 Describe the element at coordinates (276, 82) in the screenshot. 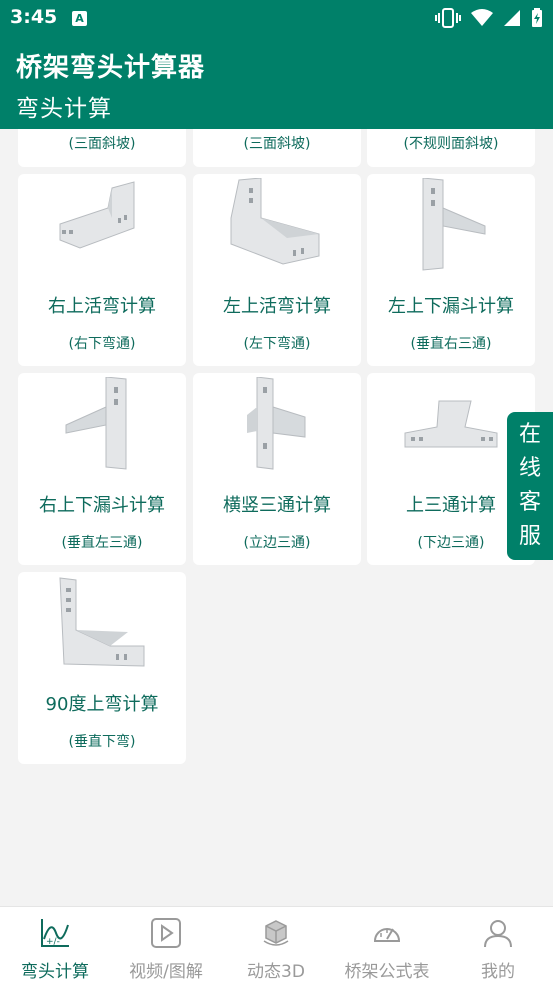

I see `app-bar: 桥架弯头计算器 弯头计算` at that location.